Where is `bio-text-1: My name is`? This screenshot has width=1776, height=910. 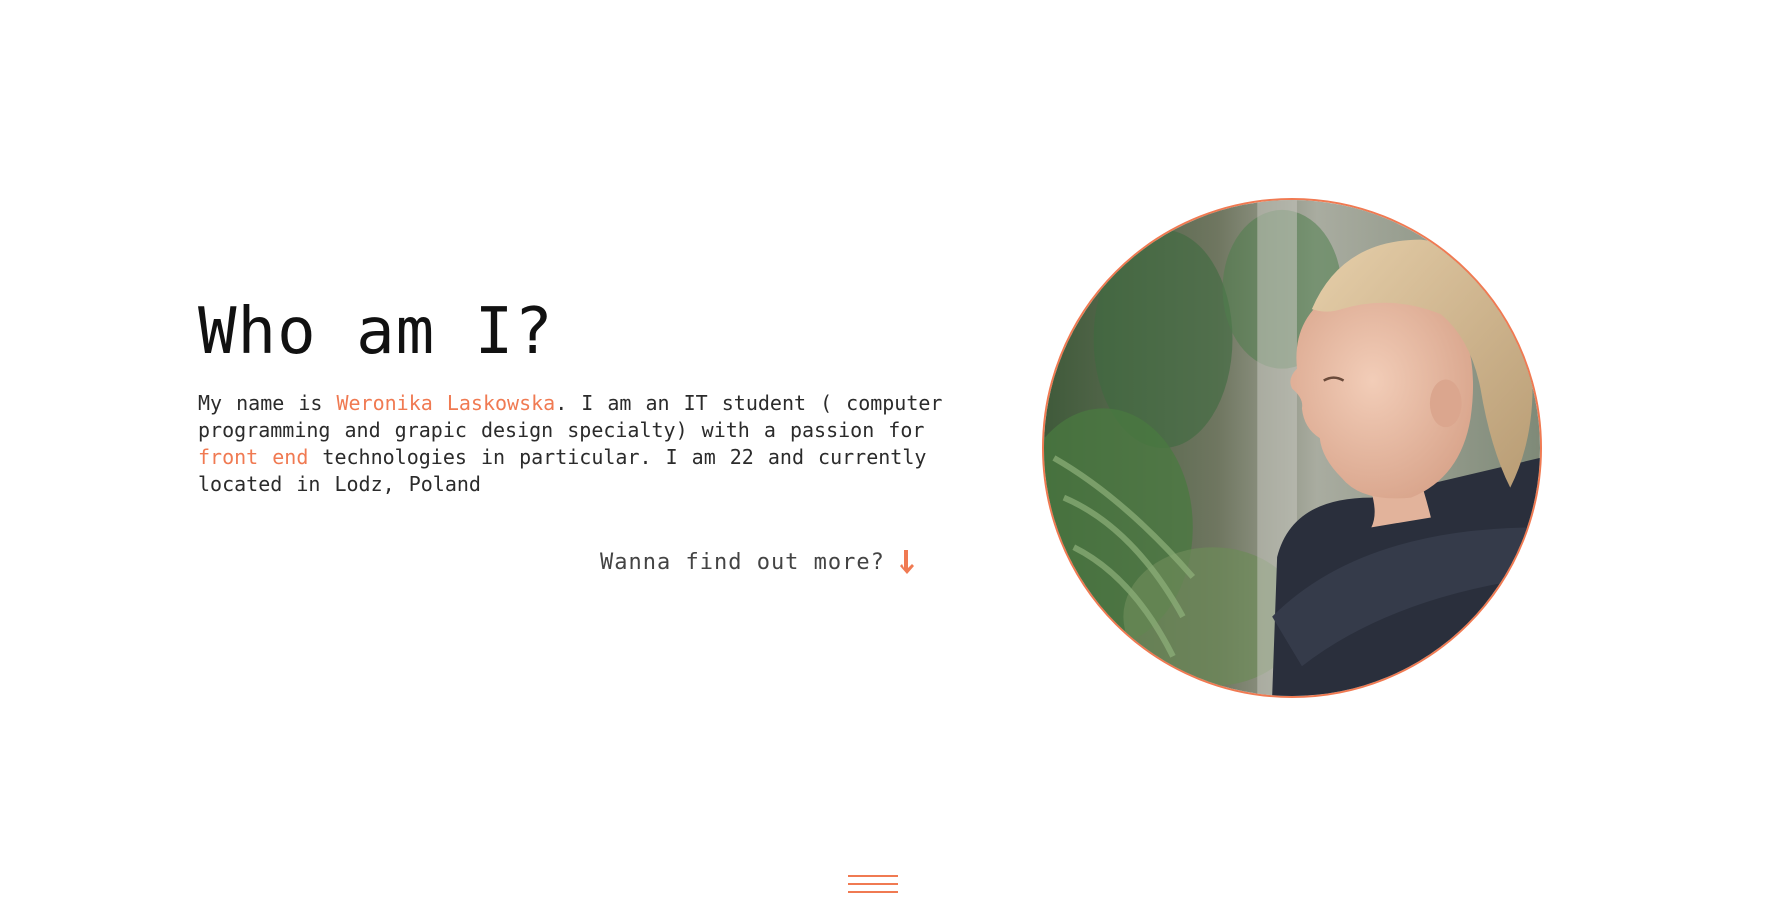
bio-text-1: My name is is located at coordinates (267, 403).